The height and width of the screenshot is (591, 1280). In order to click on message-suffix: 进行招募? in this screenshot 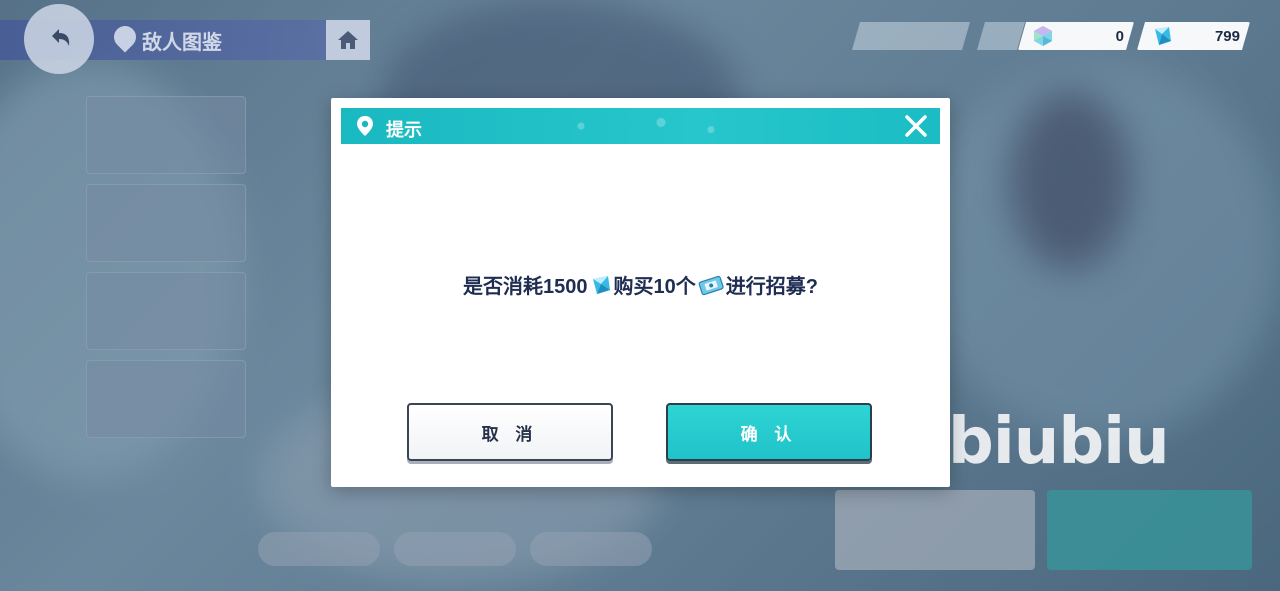, I will do `click(771, 287)`.